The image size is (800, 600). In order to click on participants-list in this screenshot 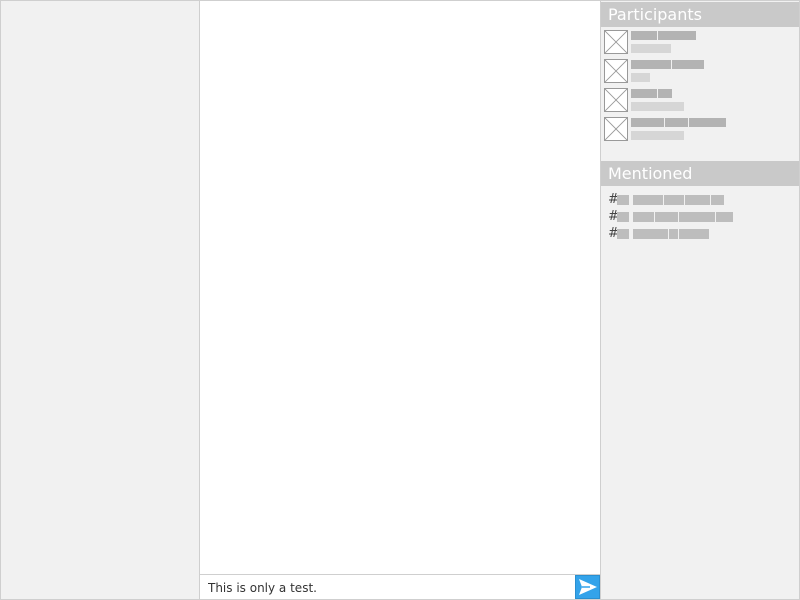, I will do `click(700, 94)`.